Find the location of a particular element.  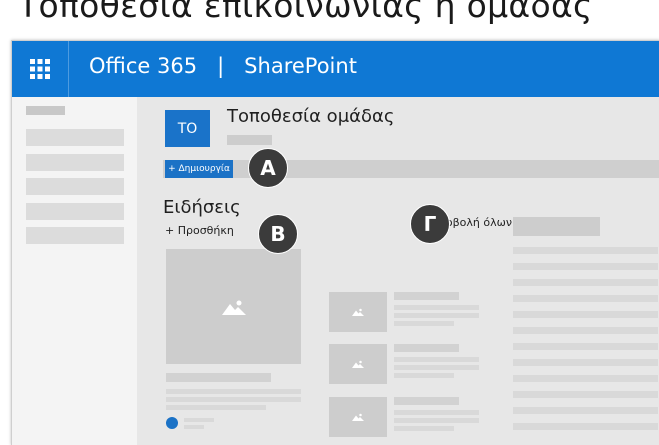

add-news-link: + Προσθήκη is located at coordinates (199, 230).